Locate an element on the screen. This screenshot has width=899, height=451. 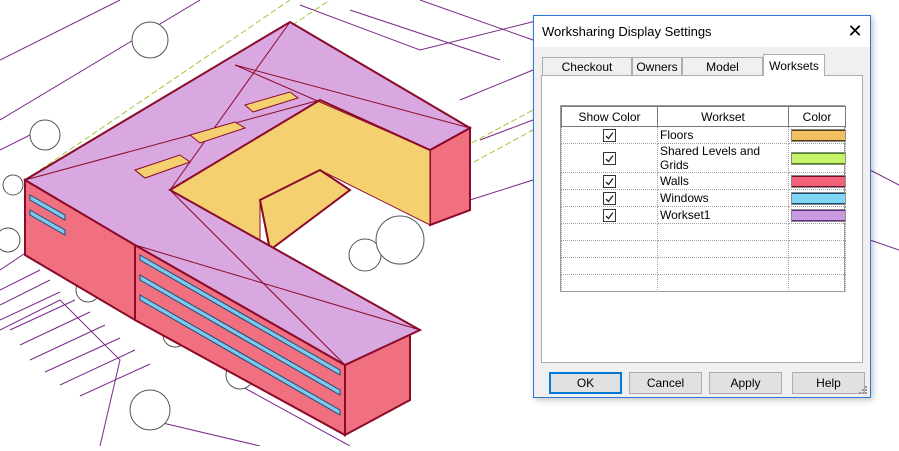
tab-worksets: Worksets is located at coordinates (794, 65).